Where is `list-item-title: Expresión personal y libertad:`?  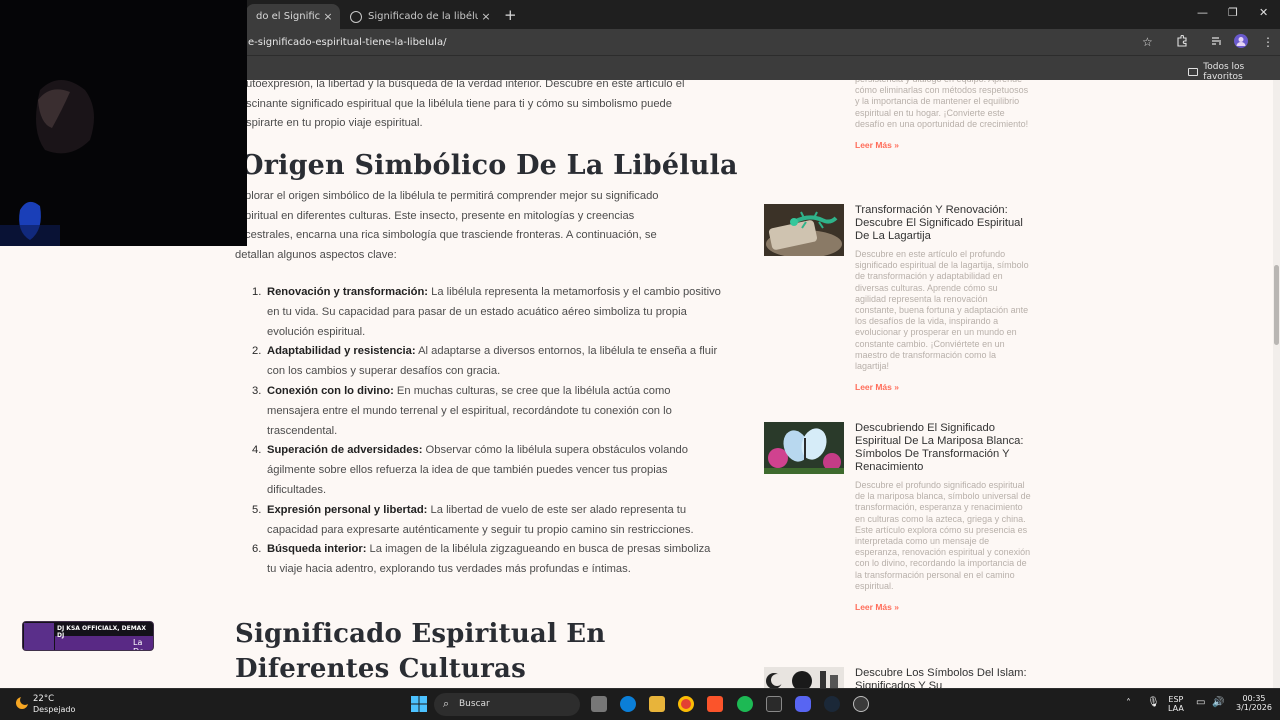
list-item-title: Expresión personal y libertad: is located at coordinates (347, 509).